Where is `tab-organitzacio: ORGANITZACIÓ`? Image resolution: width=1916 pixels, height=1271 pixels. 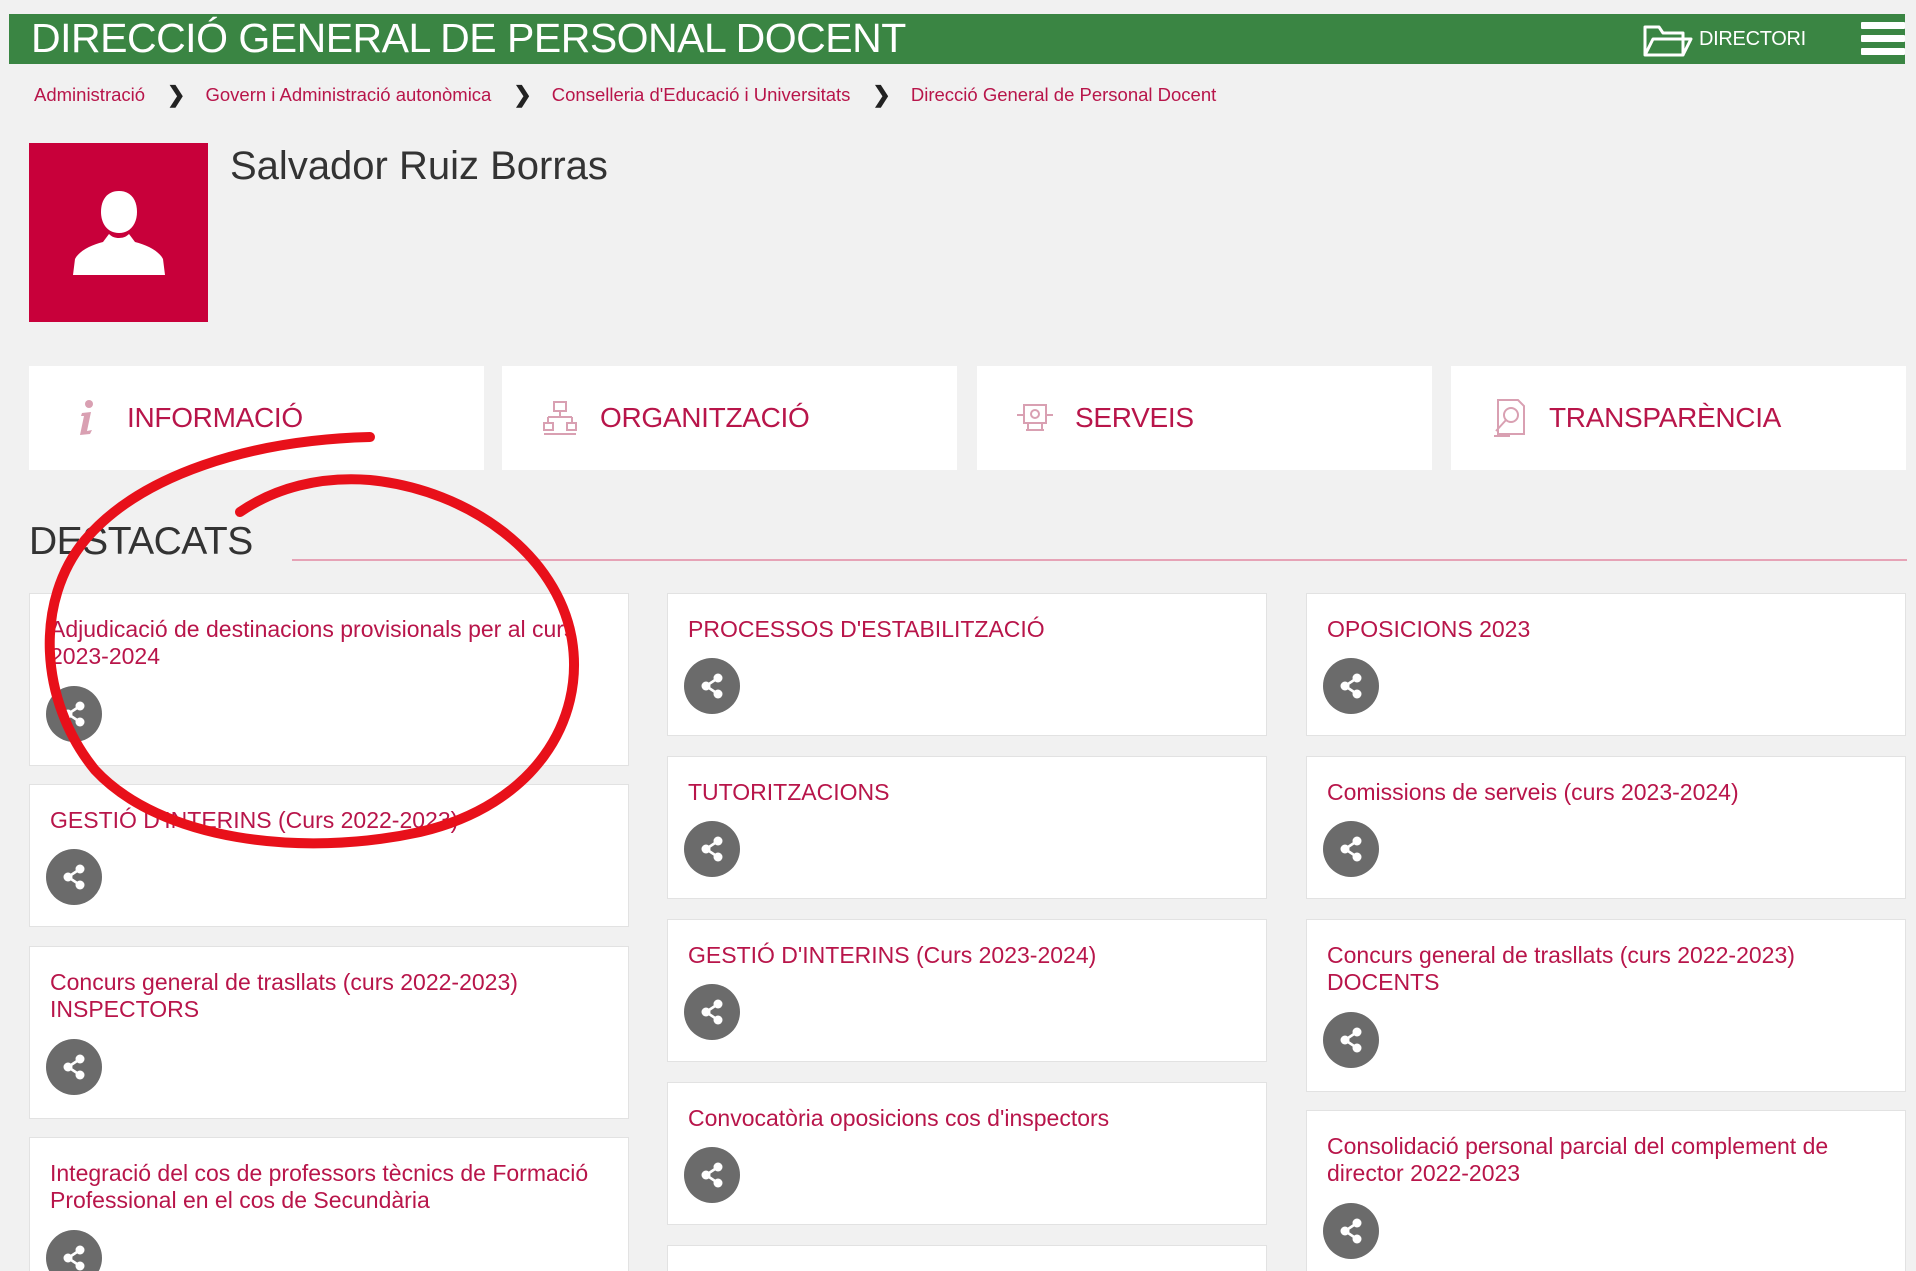 tab-organitzacio: ORGANITZACIÓ is located at coordinates (729, 418).